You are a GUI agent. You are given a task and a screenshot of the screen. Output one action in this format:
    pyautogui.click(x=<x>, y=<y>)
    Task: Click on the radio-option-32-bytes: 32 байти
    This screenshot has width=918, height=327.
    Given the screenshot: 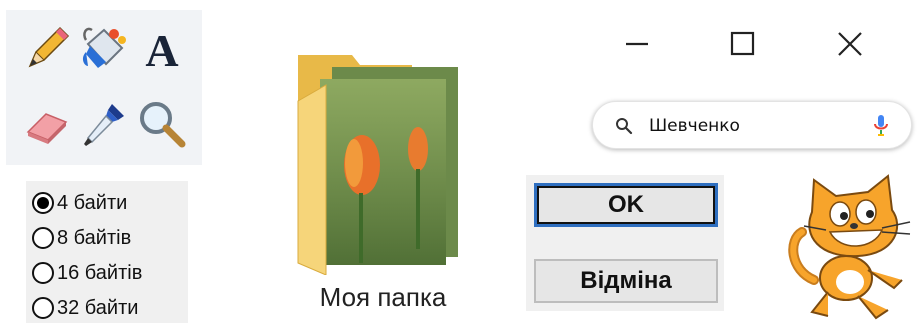 What is the action you would take?
    pyautogui.click(x=85, y=308)
    